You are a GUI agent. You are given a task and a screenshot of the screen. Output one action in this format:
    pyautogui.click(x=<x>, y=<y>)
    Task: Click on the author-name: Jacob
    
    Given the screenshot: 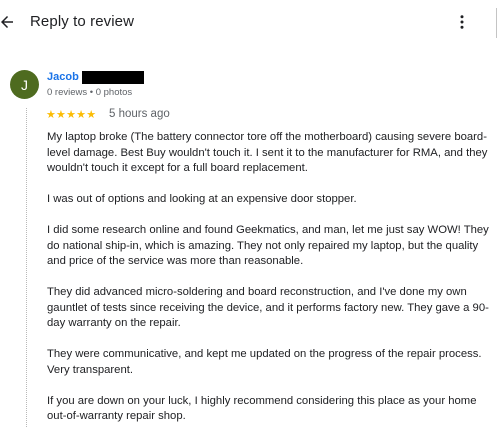 What is the action you would take?
    pyautogui.click(x=63, y=77)
    